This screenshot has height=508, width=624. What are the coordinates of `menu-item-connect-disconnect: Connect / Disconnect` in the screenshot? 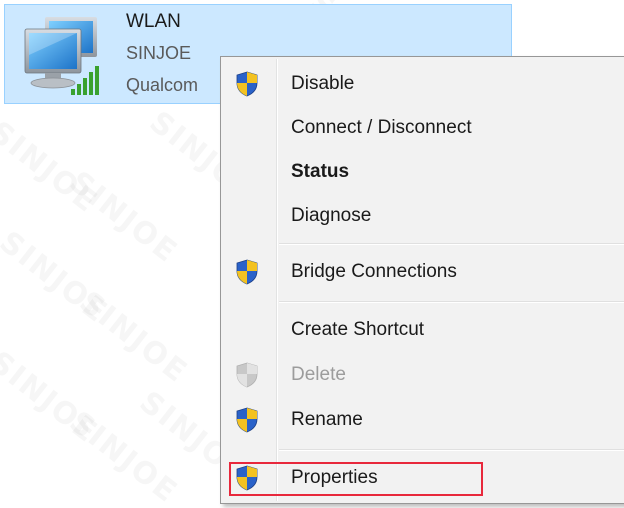 It's located at (423, 127).